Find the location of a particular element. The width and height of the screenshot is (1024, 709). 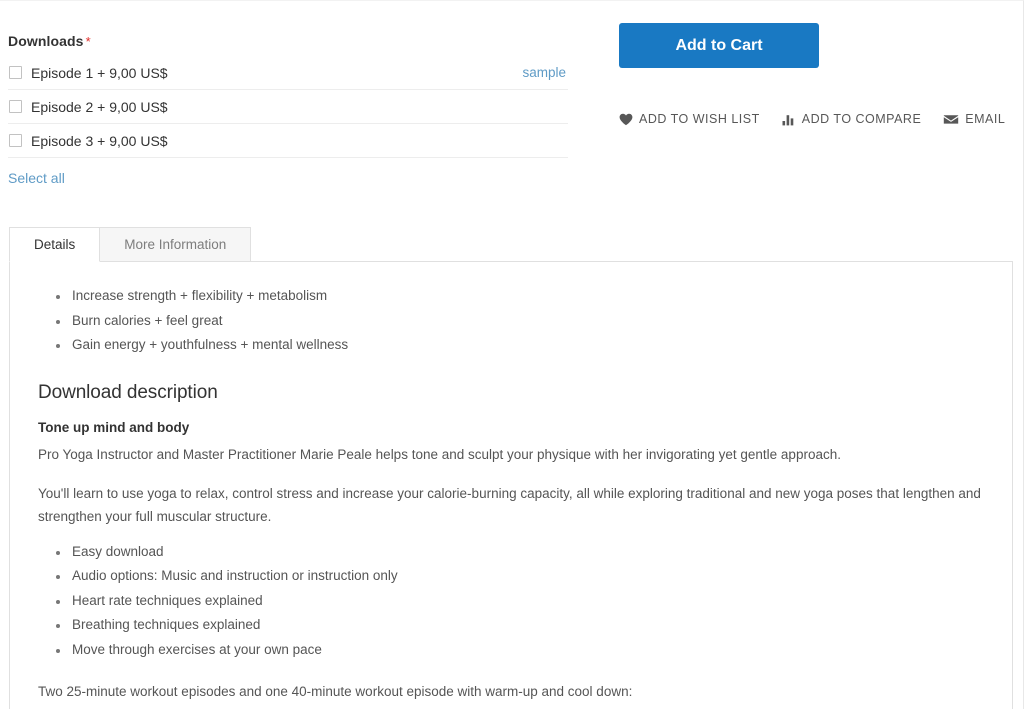

tab-strip: Details More Information is located at coordinates (511, 244).